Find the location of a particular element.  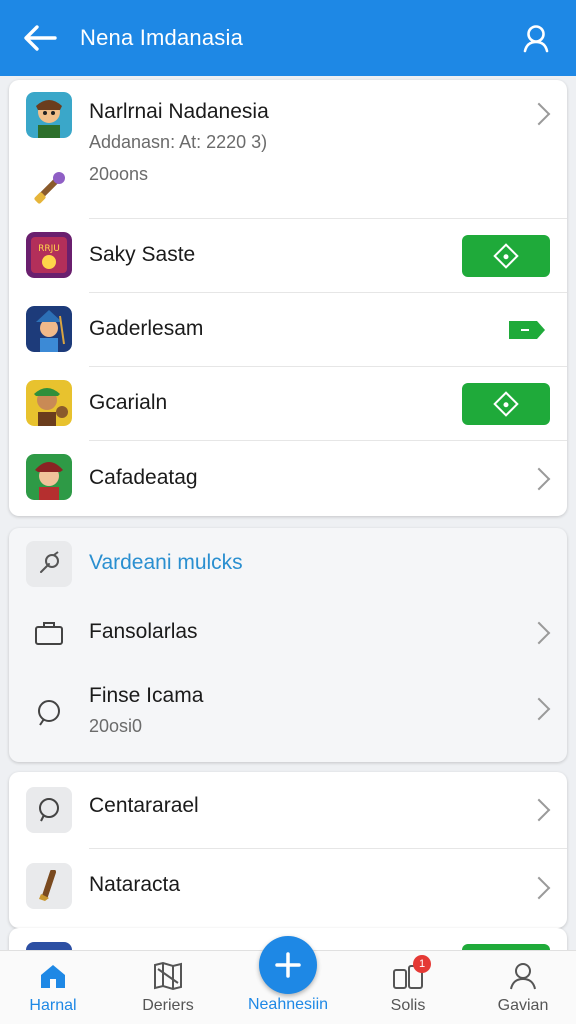

devices-icon: 1 is located at coordinates (411, 973).